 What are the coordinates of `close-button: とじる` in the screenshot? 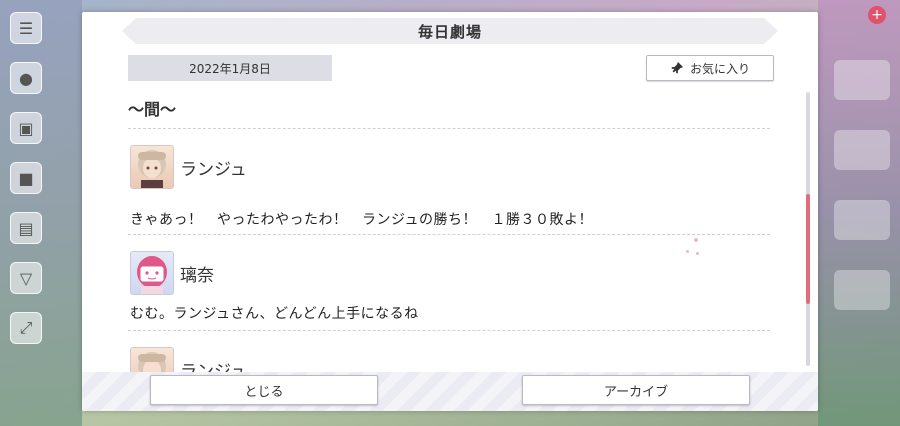 It's located at (264, 390).